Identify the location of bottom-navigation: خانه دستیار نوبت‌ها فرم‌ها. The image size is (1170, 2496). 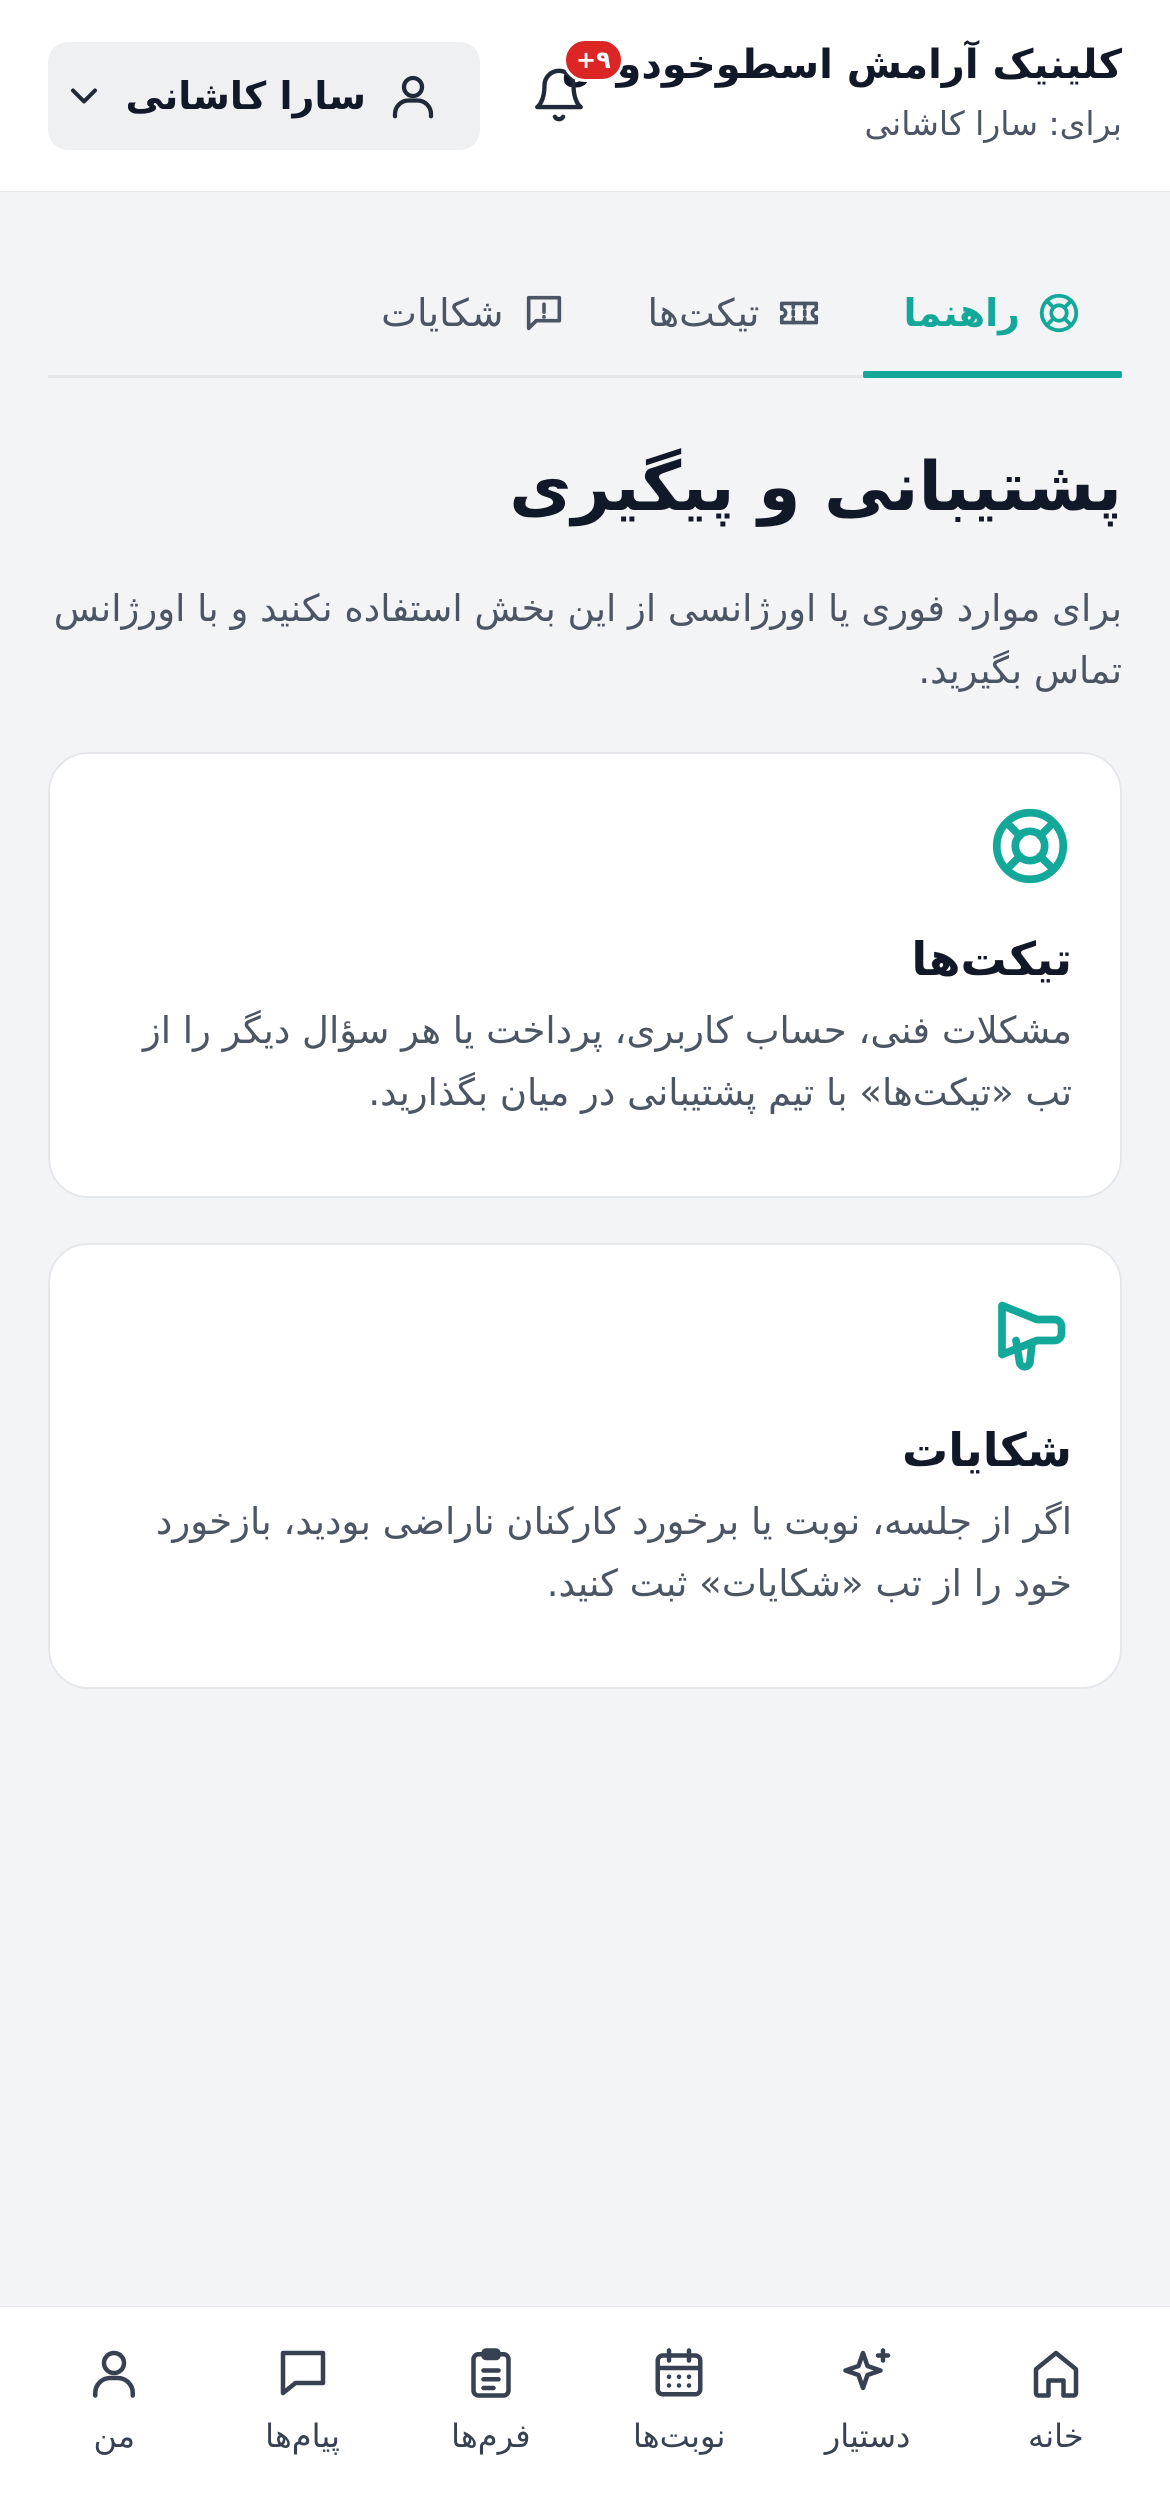
(585, 2401).